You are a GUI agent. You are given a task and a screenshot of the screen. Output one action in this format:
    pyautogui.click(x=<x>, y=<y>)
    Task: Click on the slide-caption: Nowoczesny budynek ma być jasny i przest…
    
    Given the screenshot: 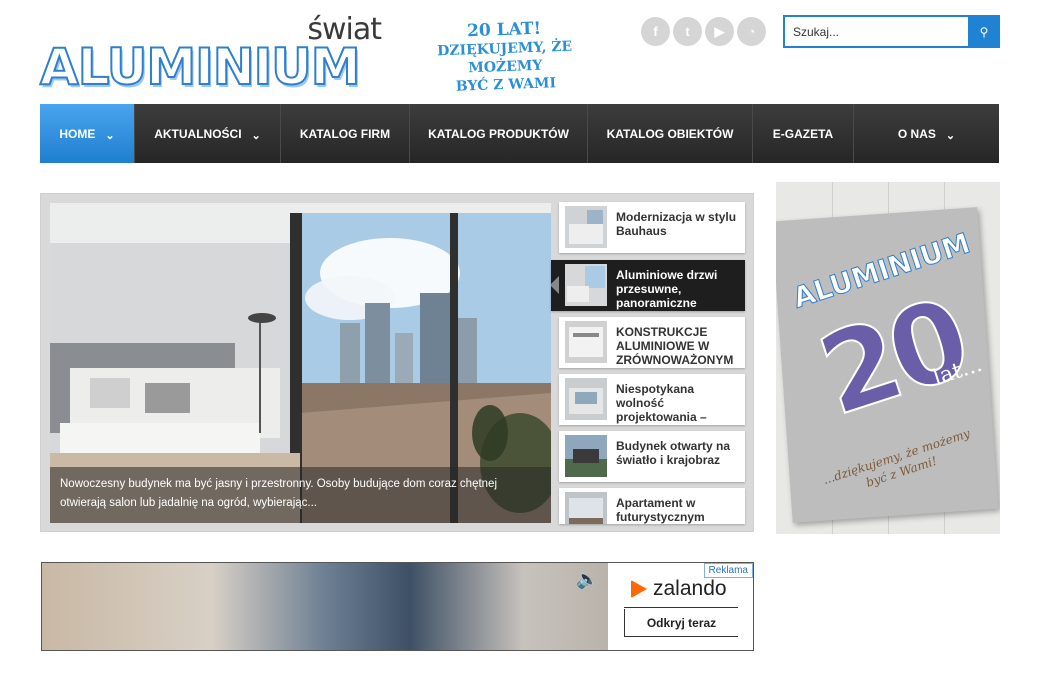 What is the action you would take?
    pyautogui.click(x=300, y=495)
    